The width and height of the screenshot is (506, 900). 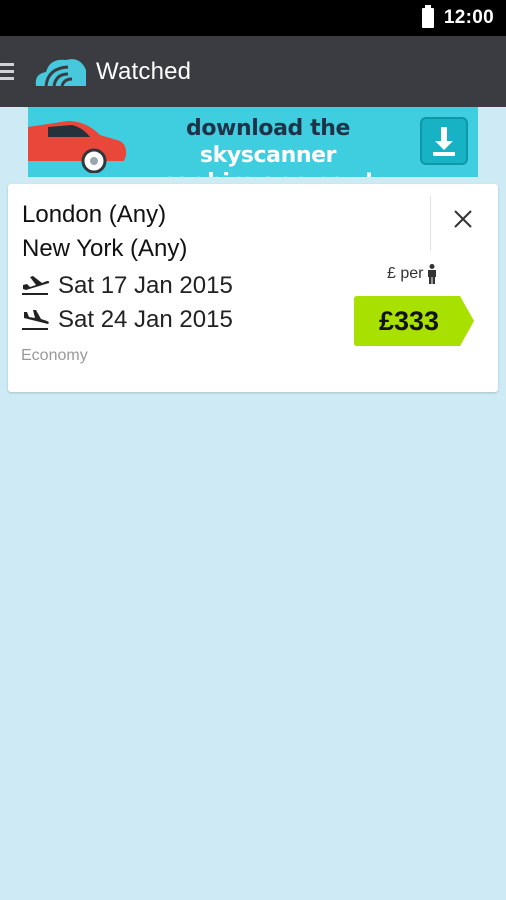 What do you see at coordinates (268, 128) in the screenshot?
I see `banner-line1-prefix: download the` at bounding box center [268, 128].